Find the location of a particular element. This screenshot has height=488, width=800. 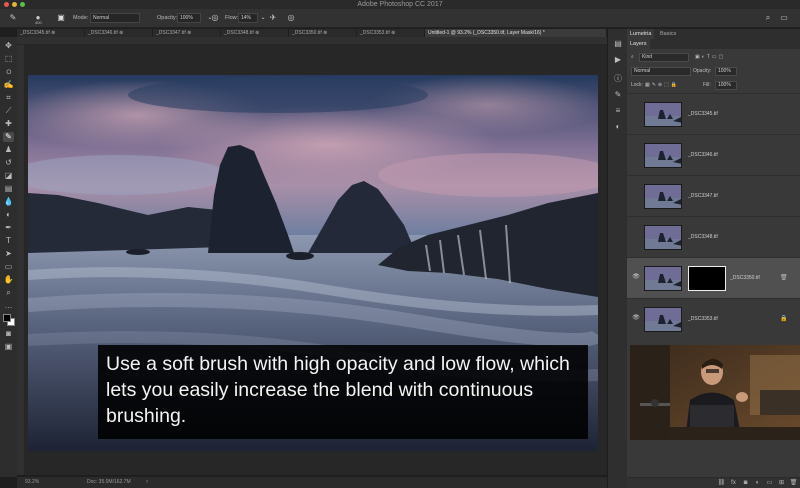

gradient-icon: ▤ is located at coordinates (8, 189).